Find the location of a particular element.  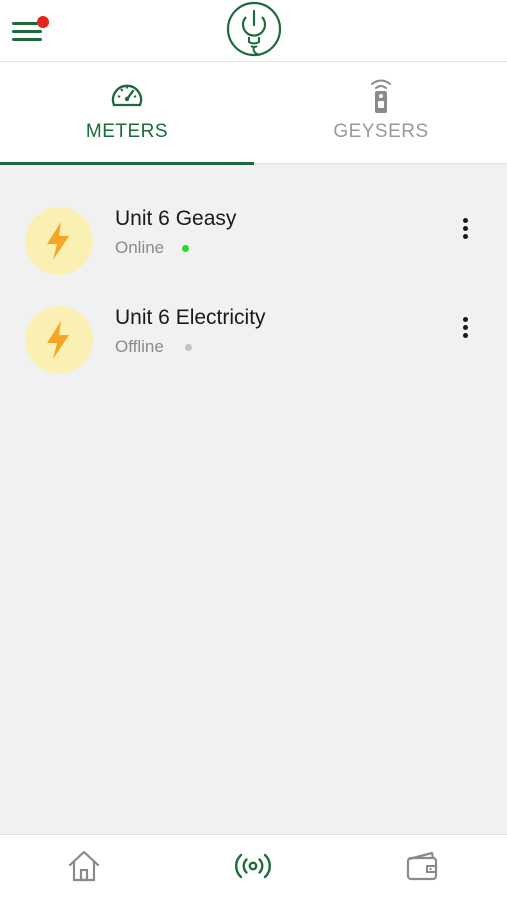

bottom-navigation is located at coordinates (253, 867).